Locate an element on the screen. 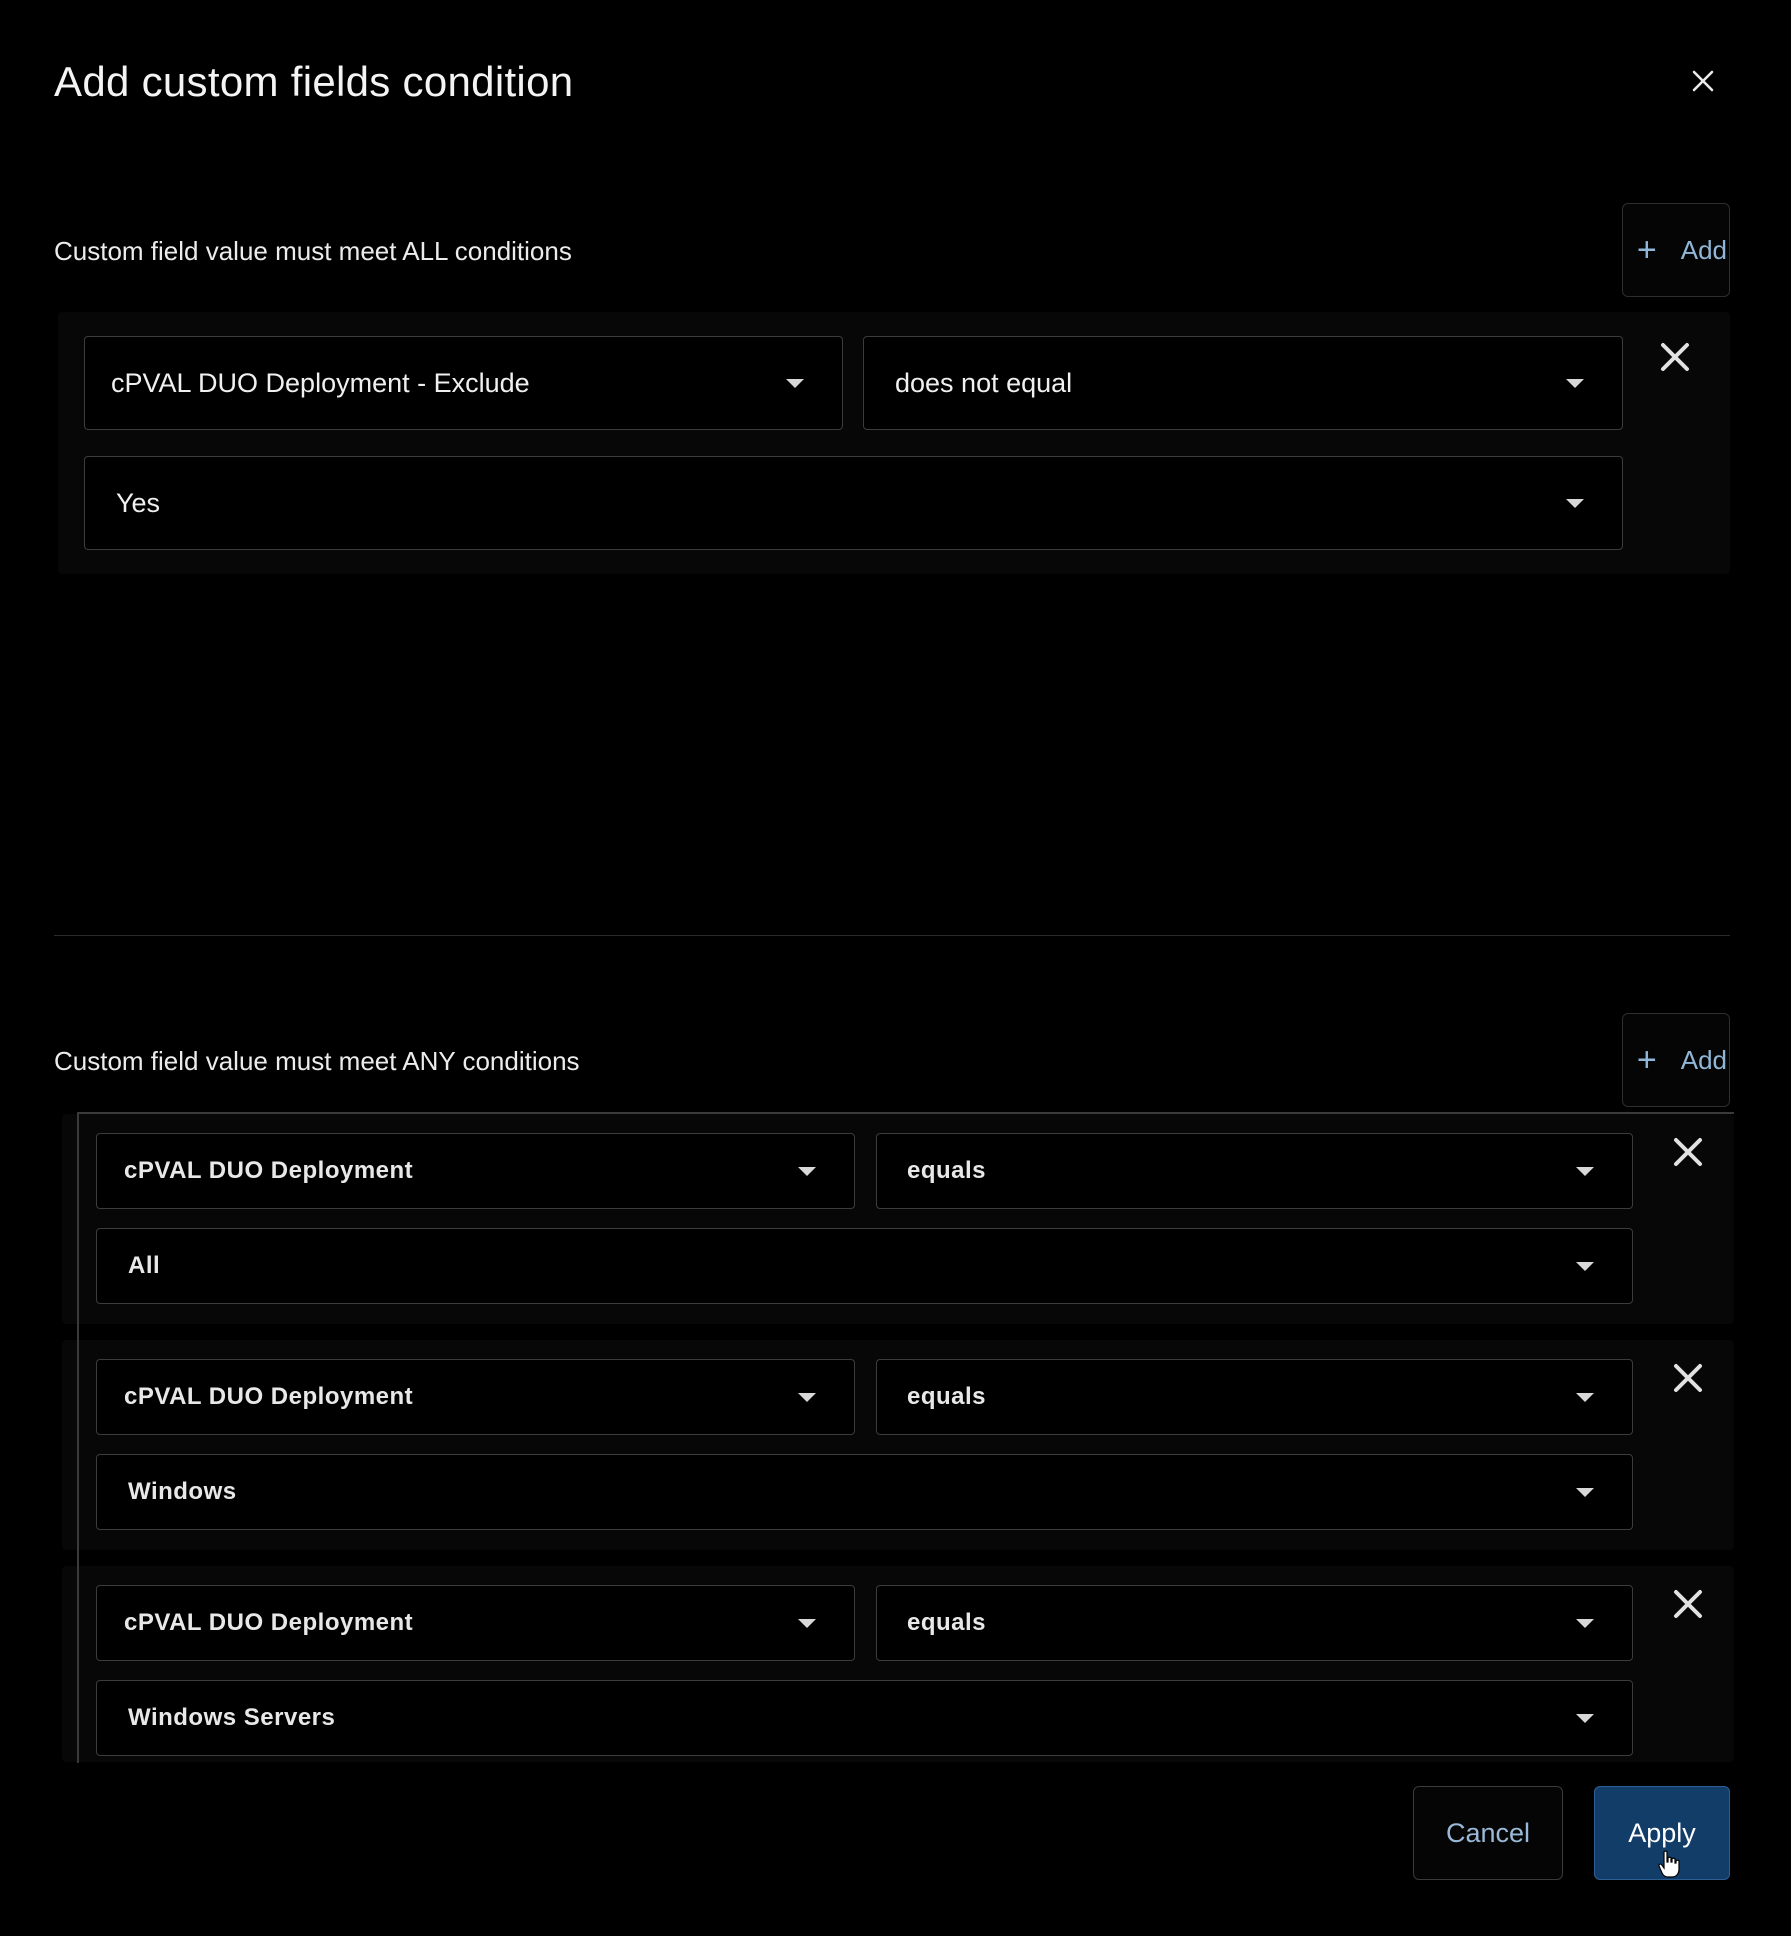 The image size is (1791, 1936). close-icon is located at coordinates (1703, 81).